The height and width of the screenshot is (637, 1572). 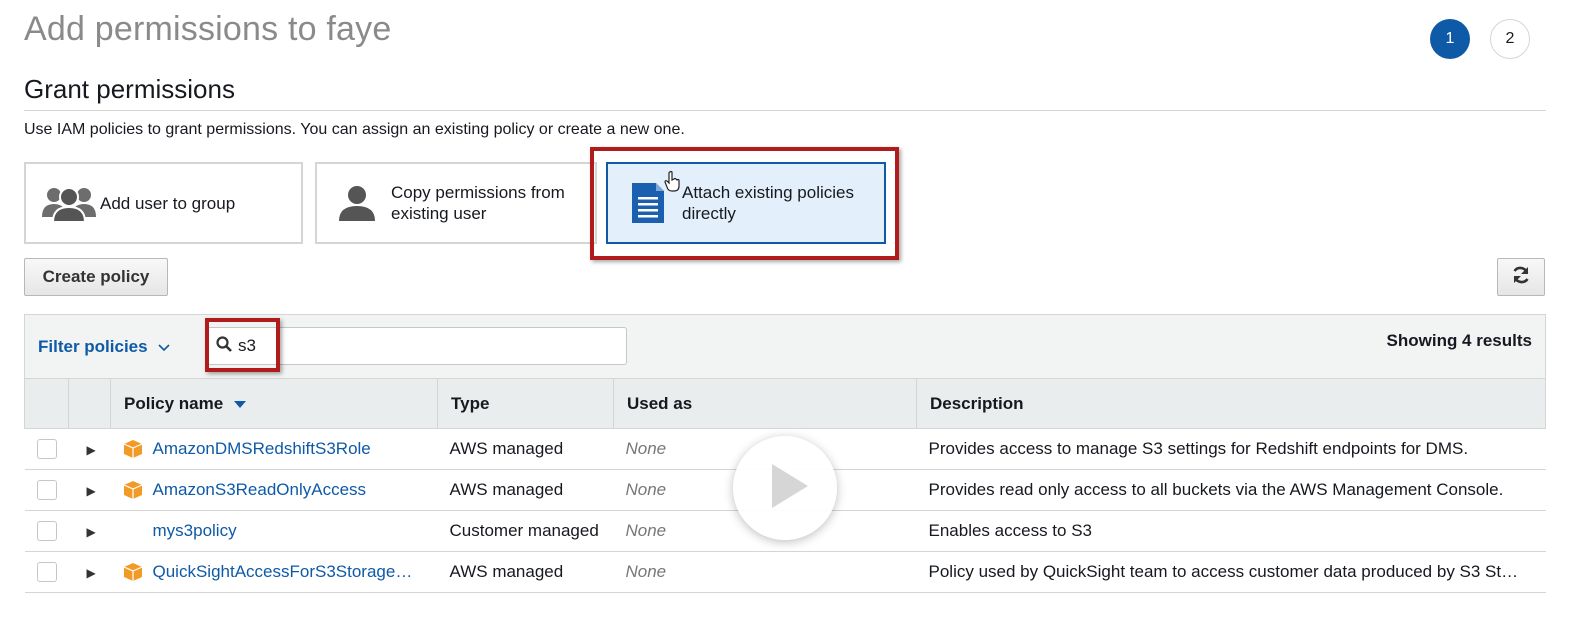 I want to click on video-play-button, so click(x=785, y=488).